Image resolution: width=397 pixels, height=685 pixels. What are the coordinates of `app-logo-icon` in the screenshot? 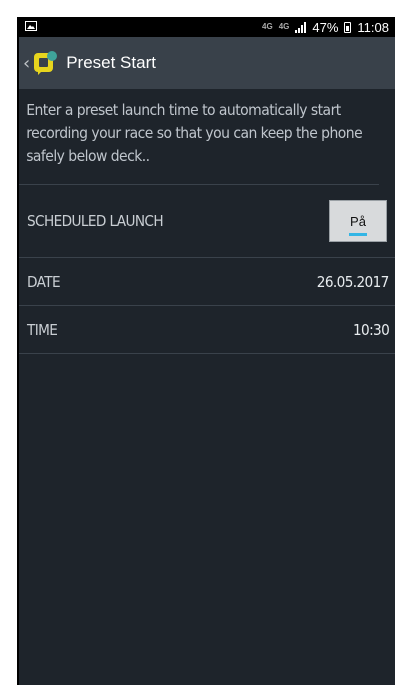 It's located at (45, 63).